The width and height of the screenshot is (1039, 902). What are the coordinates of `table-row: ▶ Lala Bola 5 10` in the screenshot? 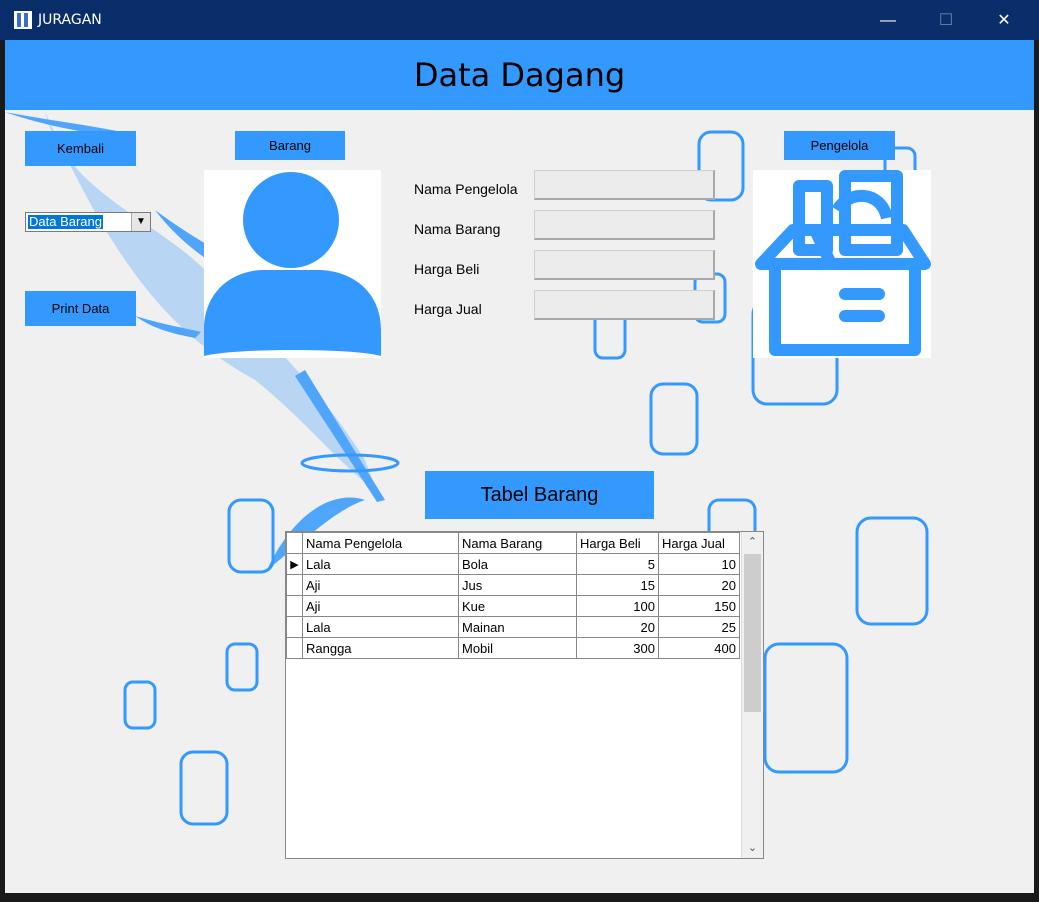 It's located at (513, 564).